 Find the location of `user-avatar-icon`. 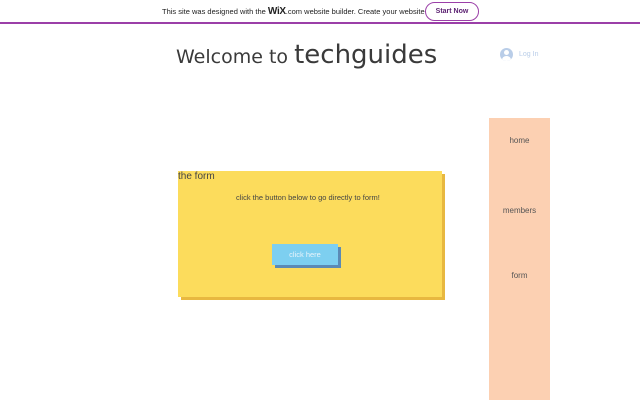

user-avatar-icon is located at coordinates (506, 54).